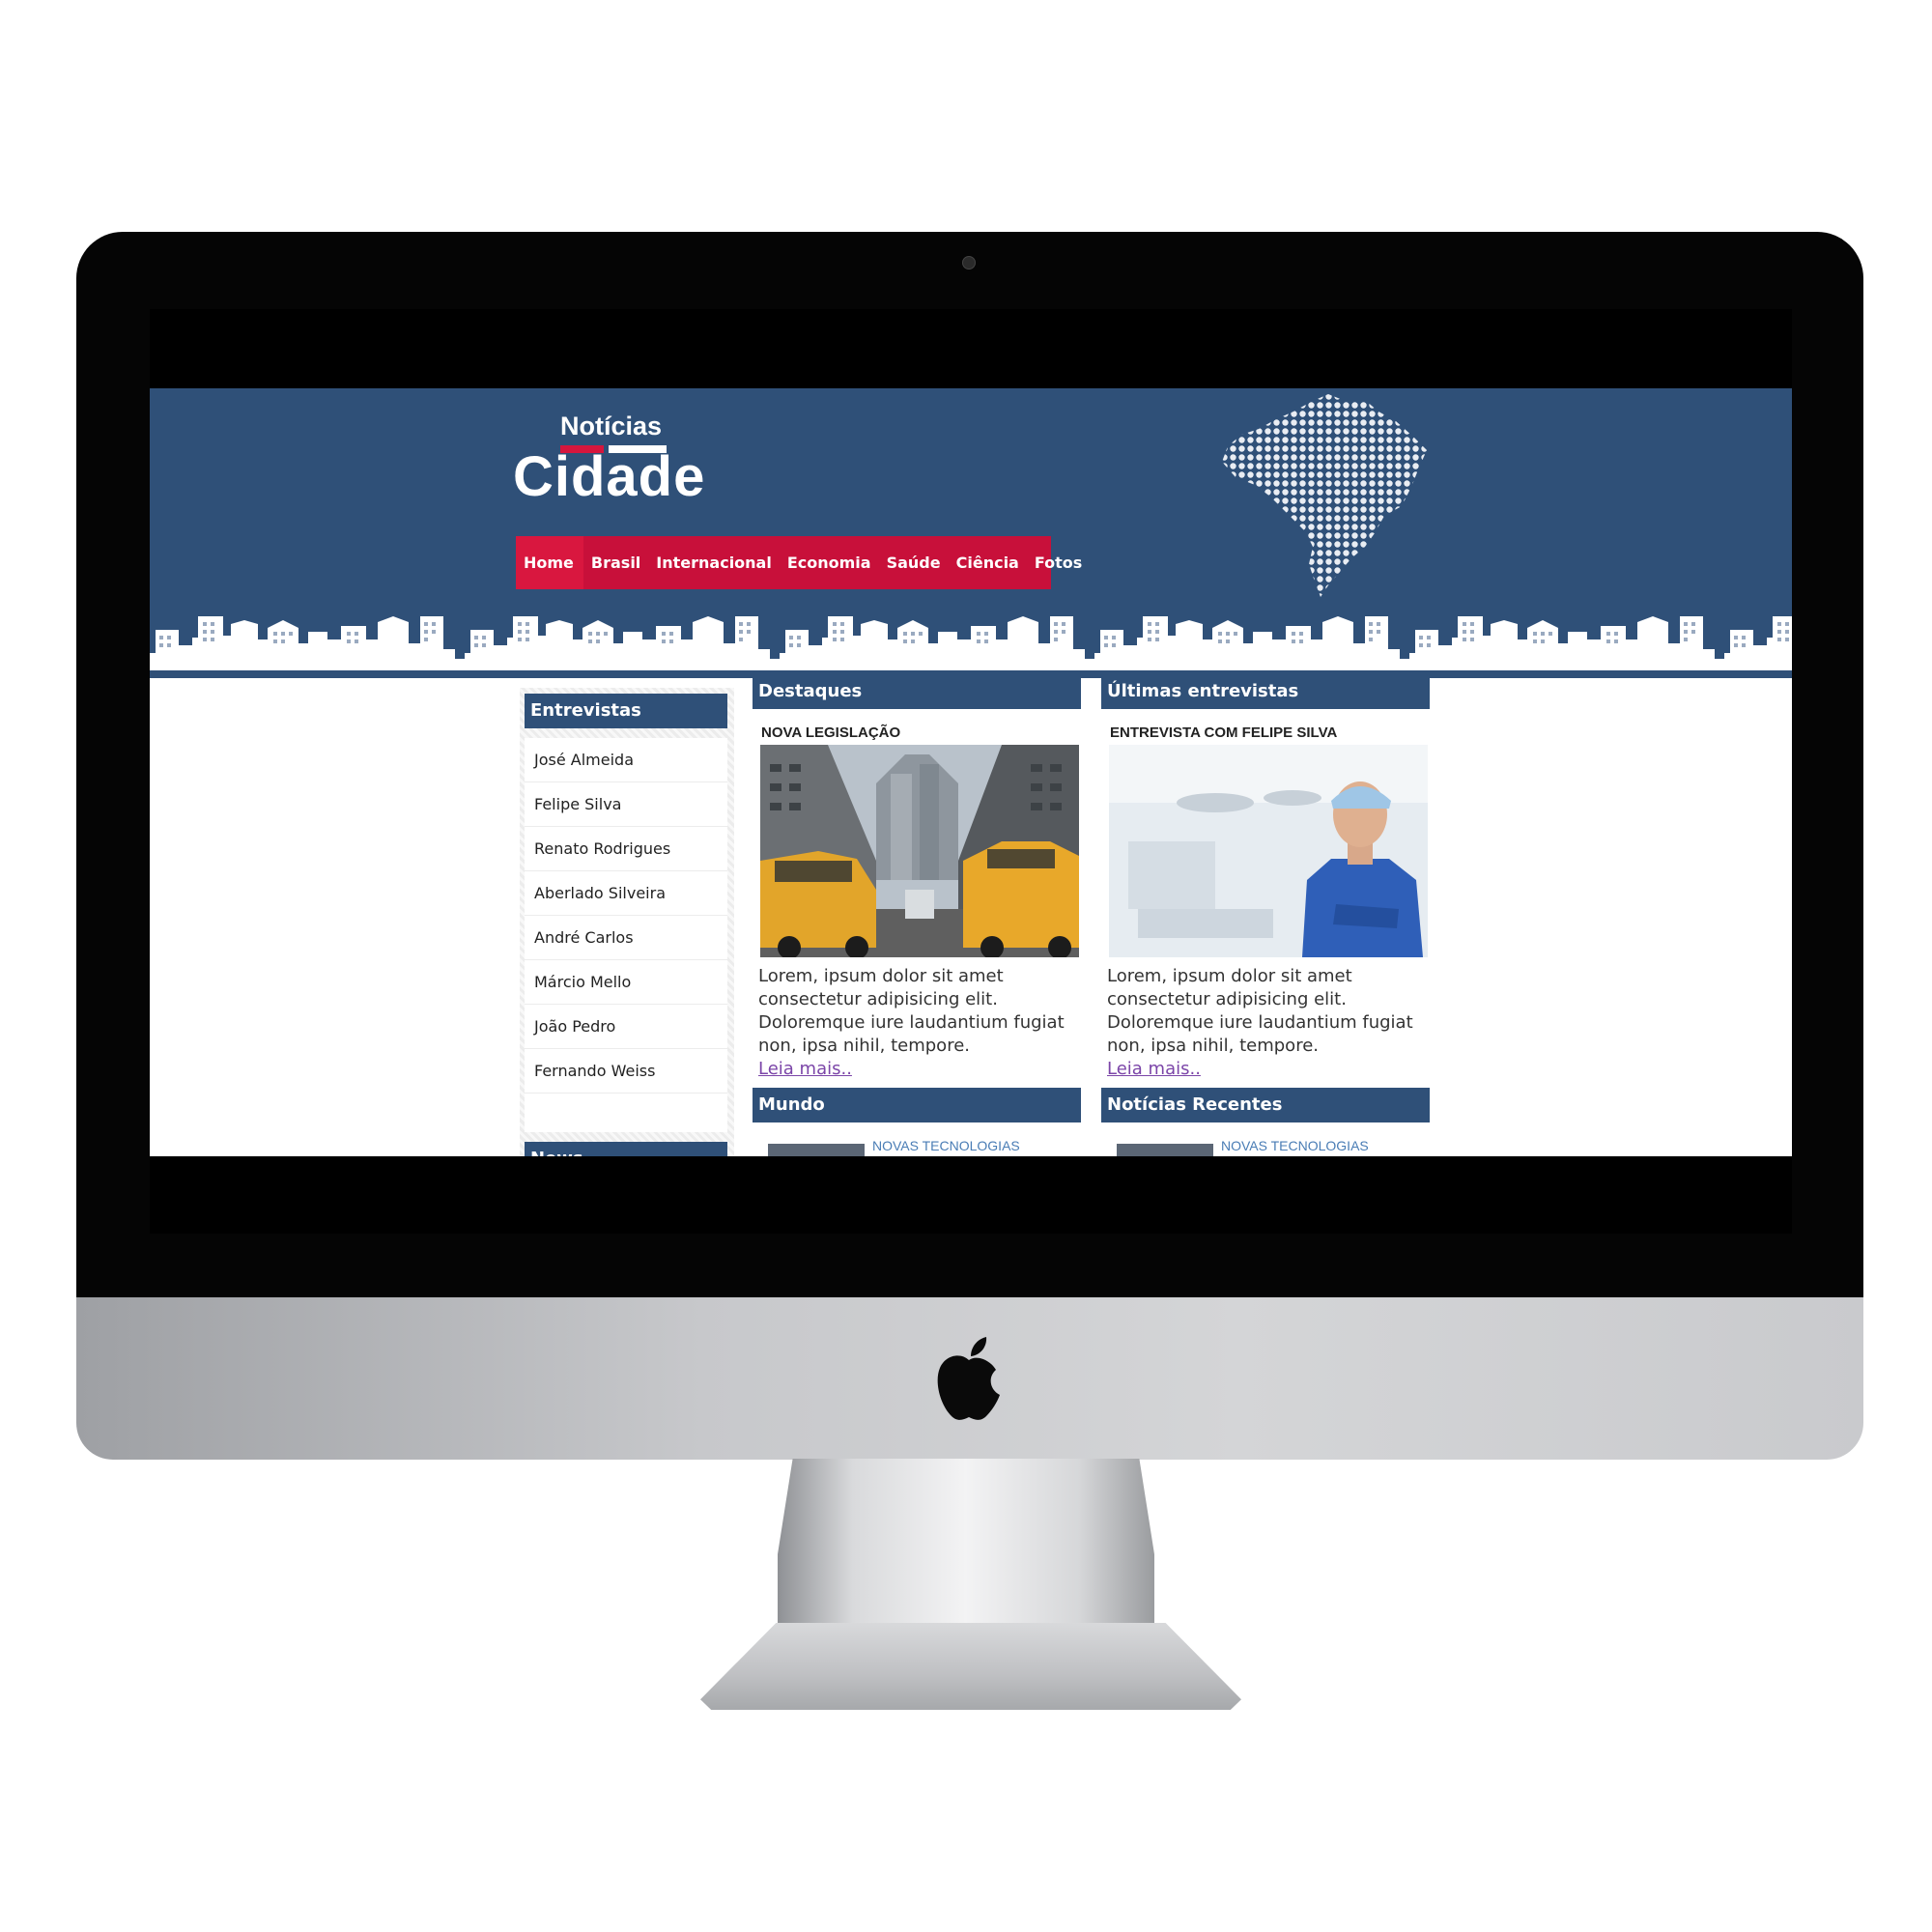  Describe the element at coordinates (626, 804) in the screenshot. I see `interview-item: Felipe Silva` at that location.